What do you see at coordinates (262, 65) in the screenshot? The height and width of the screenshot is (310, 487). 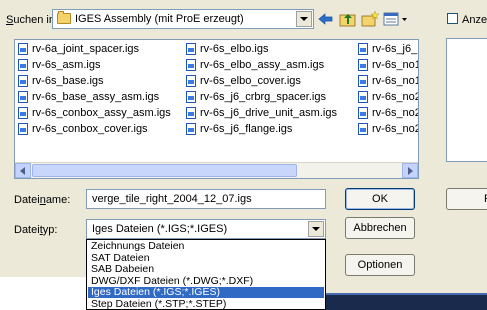 I see `file-name: rv-6s_elbo_assy_asm.igs` at bounding box center [262, 65].